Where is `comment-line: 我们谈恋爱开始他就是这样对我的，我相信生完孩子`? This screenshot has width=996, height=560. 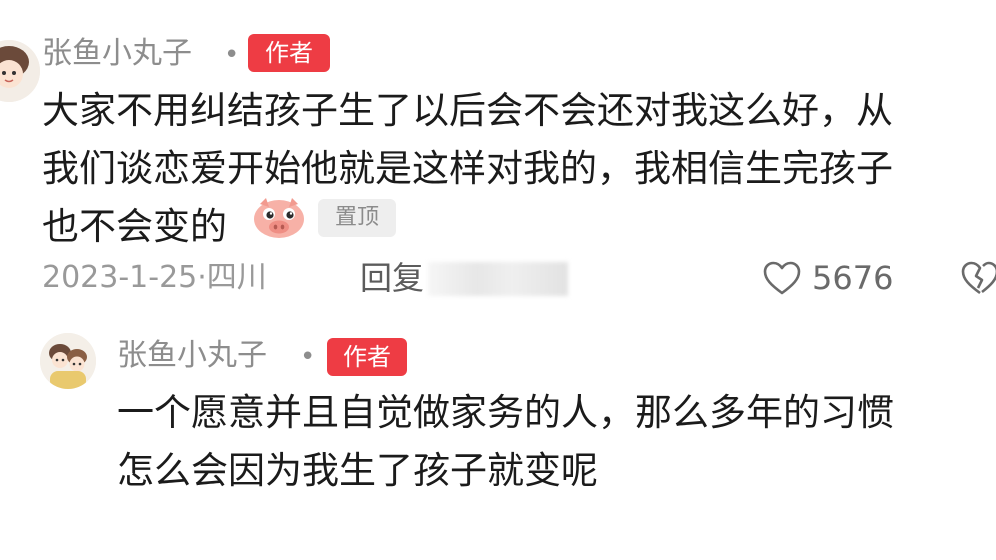
comment-line: 我们谈恋爱开始他就是这样对我的，我相信生完孩子 is located at coordinates (467, 168).